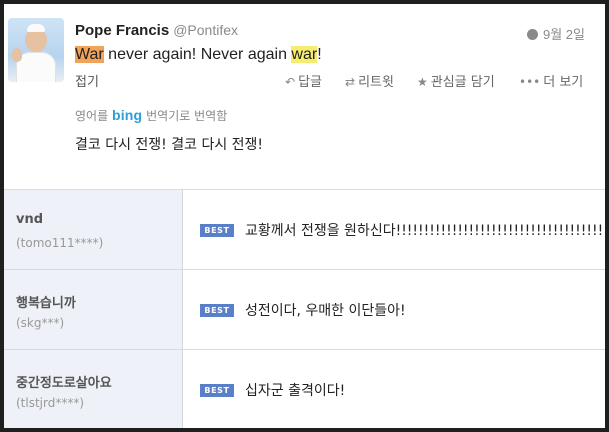 The image size is (609, 432). What do you see at coordinates (394, 389) in the screenshot?
I see `comment-body: BEST 십자군 출격이다!` at bounding box center [394, 389].